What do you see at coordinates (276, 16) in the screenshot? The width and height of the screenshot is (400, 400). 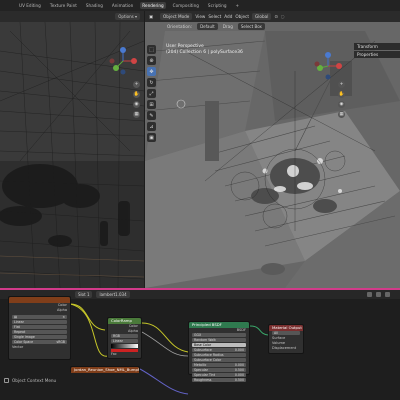 I see `snap-icon: ⊙` at bounding box center [276, 16].